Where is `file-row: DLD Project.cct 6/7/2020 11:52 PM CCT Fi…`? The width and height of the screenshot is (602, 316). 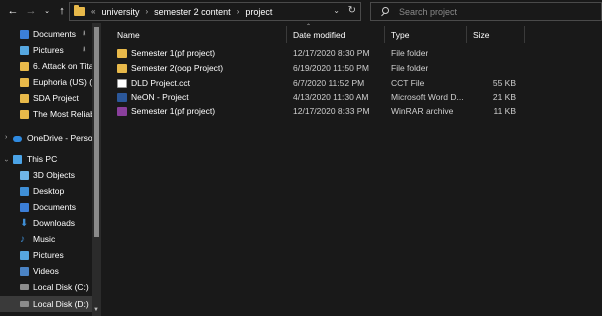
file-row: DLD Project.cct 6/7/2020 11:52 PM CCT Fi… is located at coordinates (351, 84).